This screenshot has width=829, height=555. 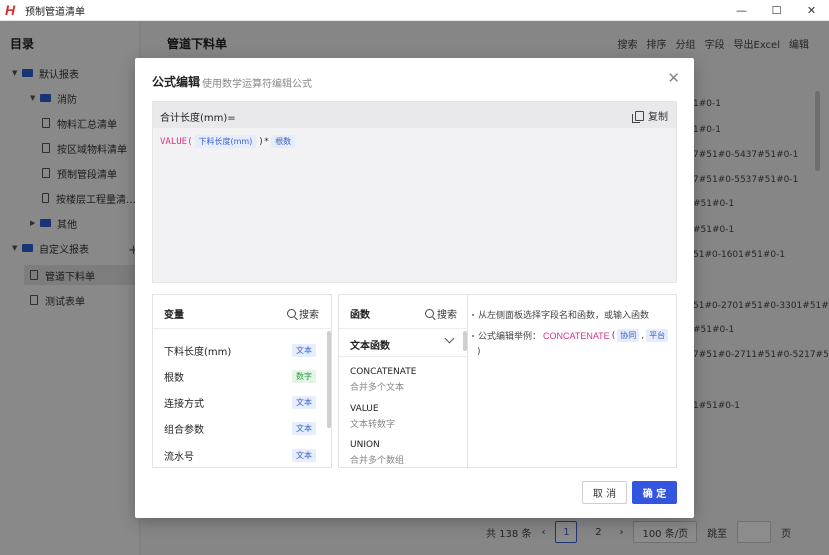 What do you see at coordinates (638, 116) in the screenshot?
I see `copy-icon` at bounding box center [638, 116].